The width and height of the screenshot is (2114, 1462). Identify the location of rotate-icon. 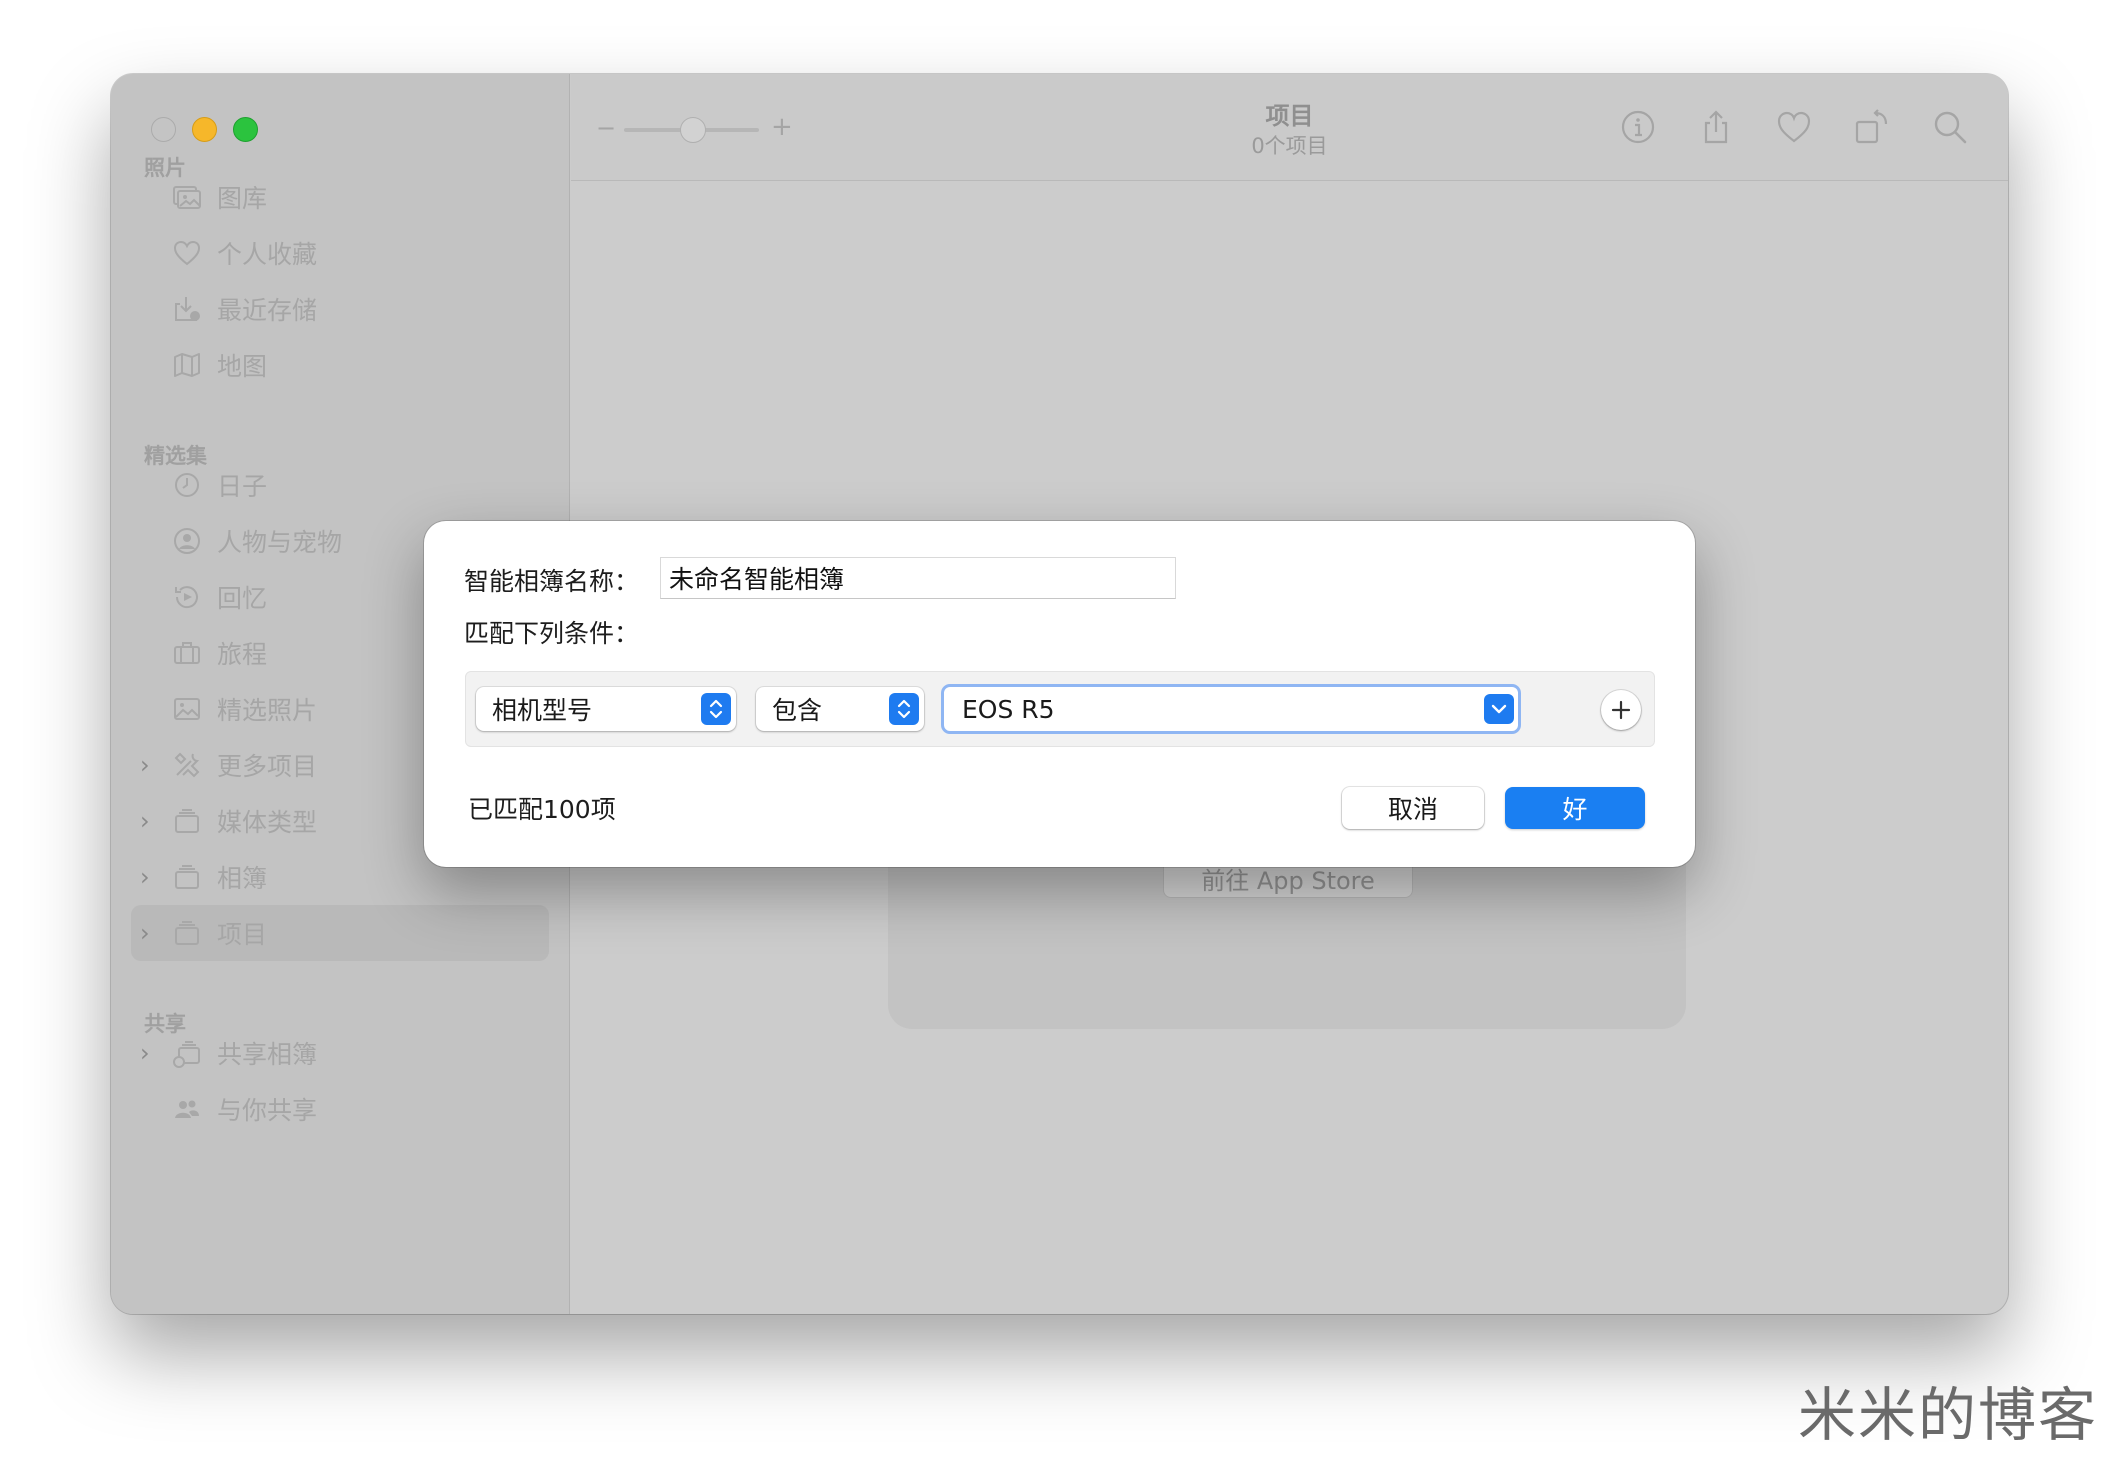
(1872, 127).